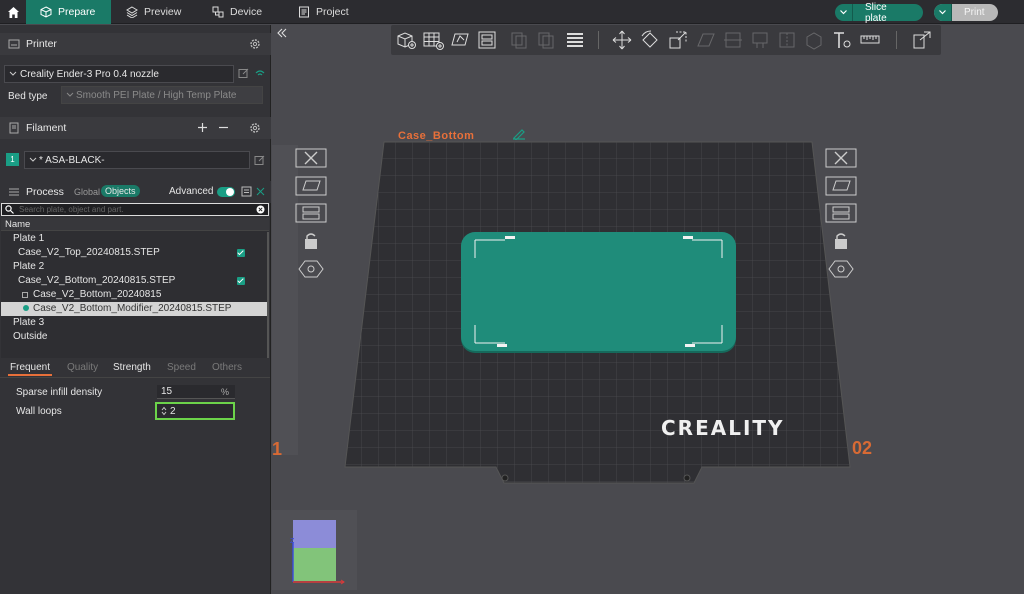  What do you see at coordinates (135, 323) in the screenshot?
I see `tree-row-plate-3: Plate 3` at bounding box center [135, 323].